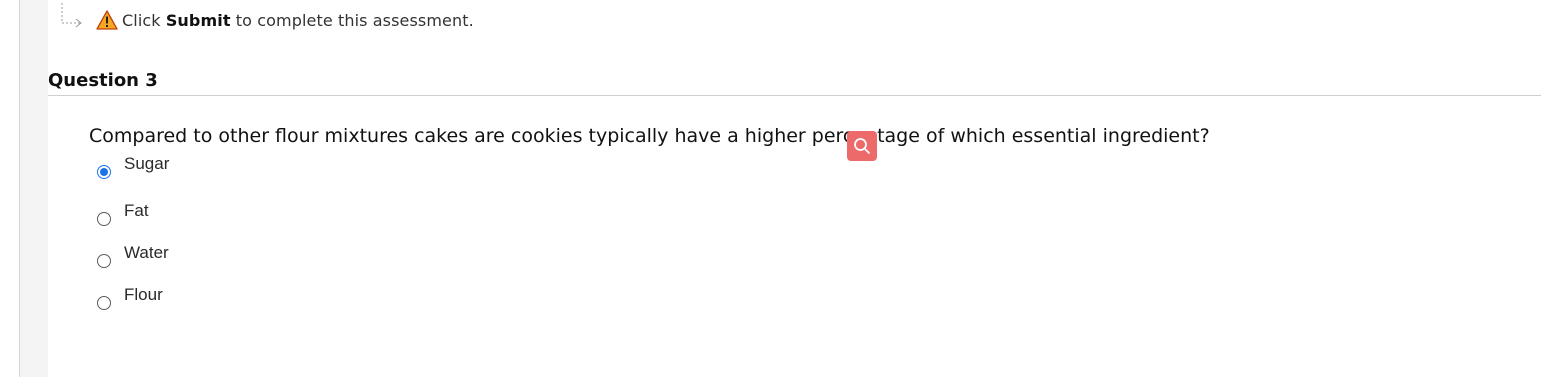 This screenshot has height=377, width=1541. What do you see at coordinates (10, 188) in the screenshot?
I see `left-gutter` at bounding box center [10, 188].